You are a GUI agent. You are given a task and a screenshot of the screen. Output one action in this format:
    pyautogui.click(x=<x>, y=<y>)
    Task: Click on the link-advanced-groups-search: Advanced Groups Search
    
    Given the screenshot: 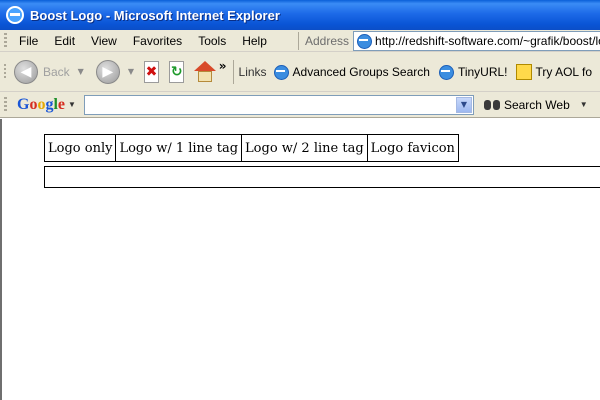 What is the action you would take?
    pyautogui.click(x=351, y=72)
    